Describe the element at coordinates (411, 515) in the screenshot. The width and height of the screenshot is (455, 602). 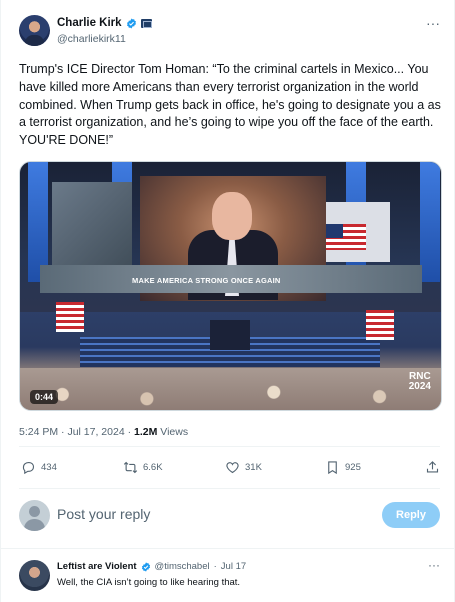
I see `reply-button: Reply` at that location.